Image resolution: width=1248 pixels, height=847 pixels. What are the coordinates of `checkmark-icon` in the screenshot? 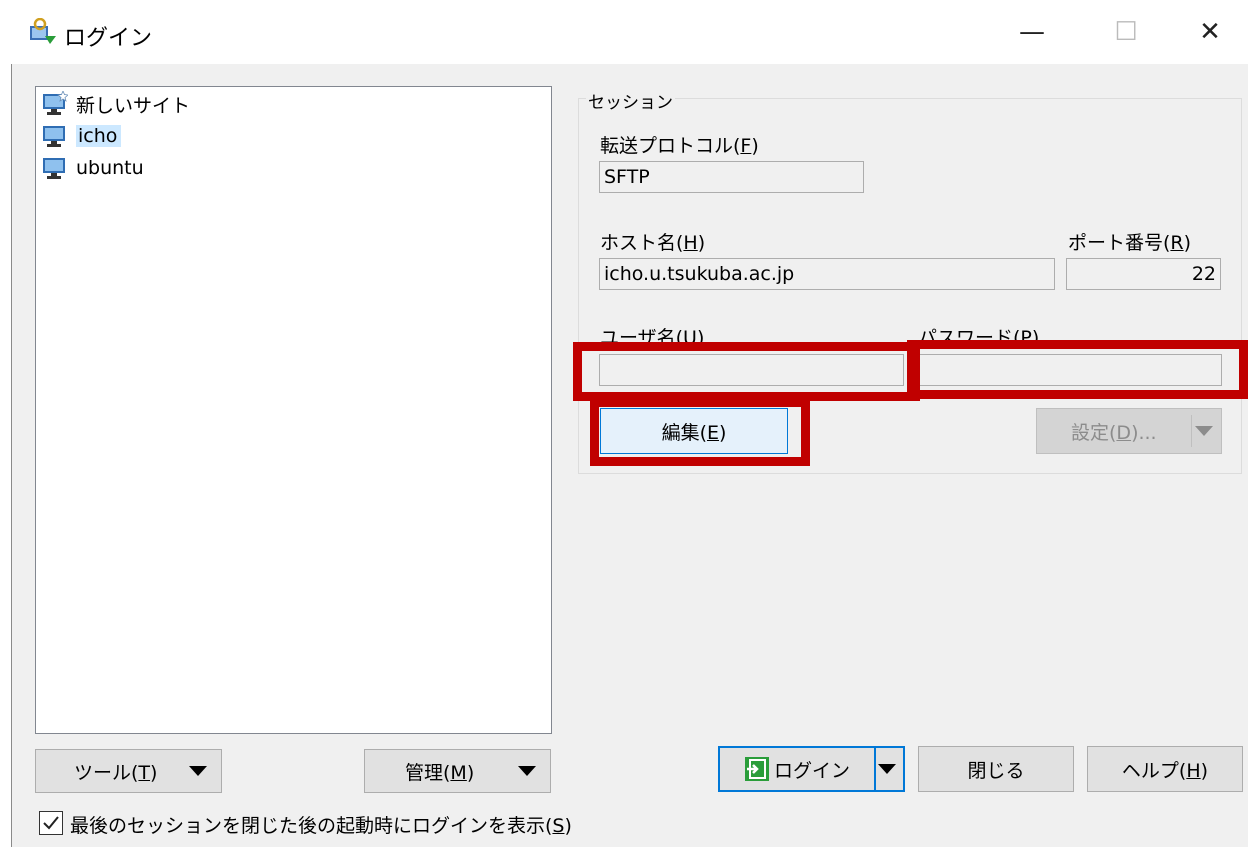 It's located at (51, 823).